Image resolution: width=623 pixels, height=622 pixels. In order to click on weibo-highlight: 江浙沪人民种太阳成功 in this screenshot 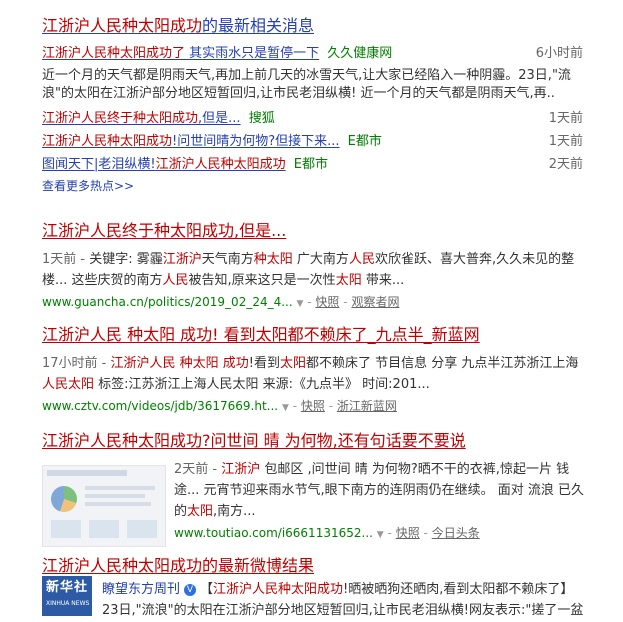, I will do `click(278, 589)`.